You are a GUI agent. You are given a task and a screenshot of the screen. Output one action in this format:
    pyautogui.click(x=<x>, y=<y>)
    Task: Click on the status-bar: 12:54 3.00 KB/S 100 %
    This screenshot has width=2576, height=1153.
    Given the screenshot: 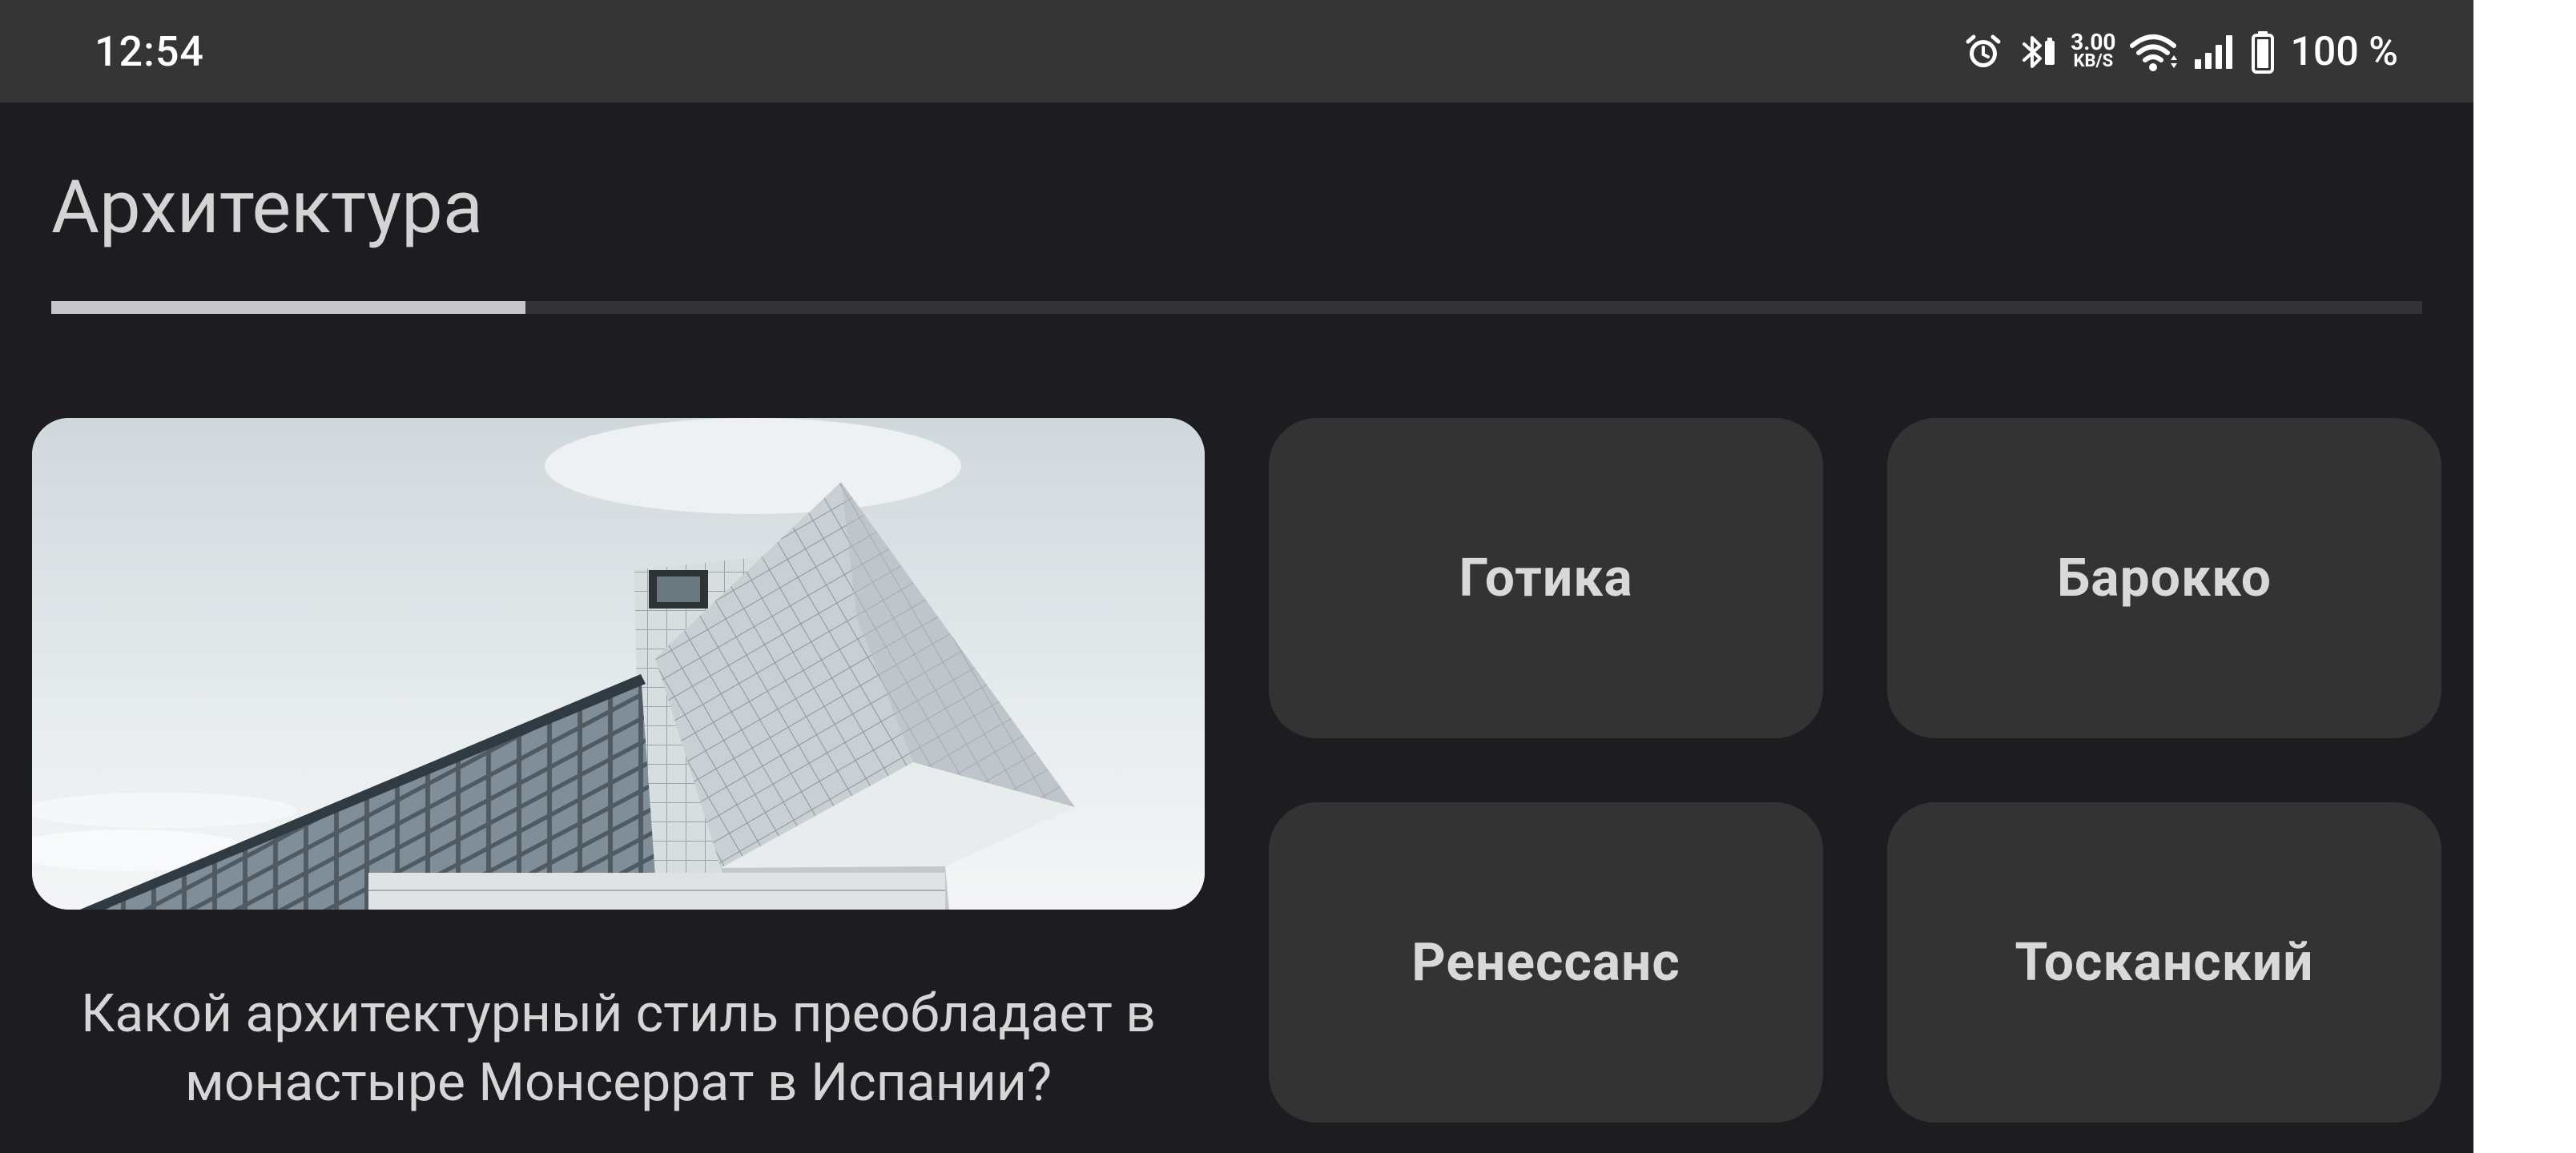 What is the action you would take?
    pyautogui.click(x=1236, y=51)
    